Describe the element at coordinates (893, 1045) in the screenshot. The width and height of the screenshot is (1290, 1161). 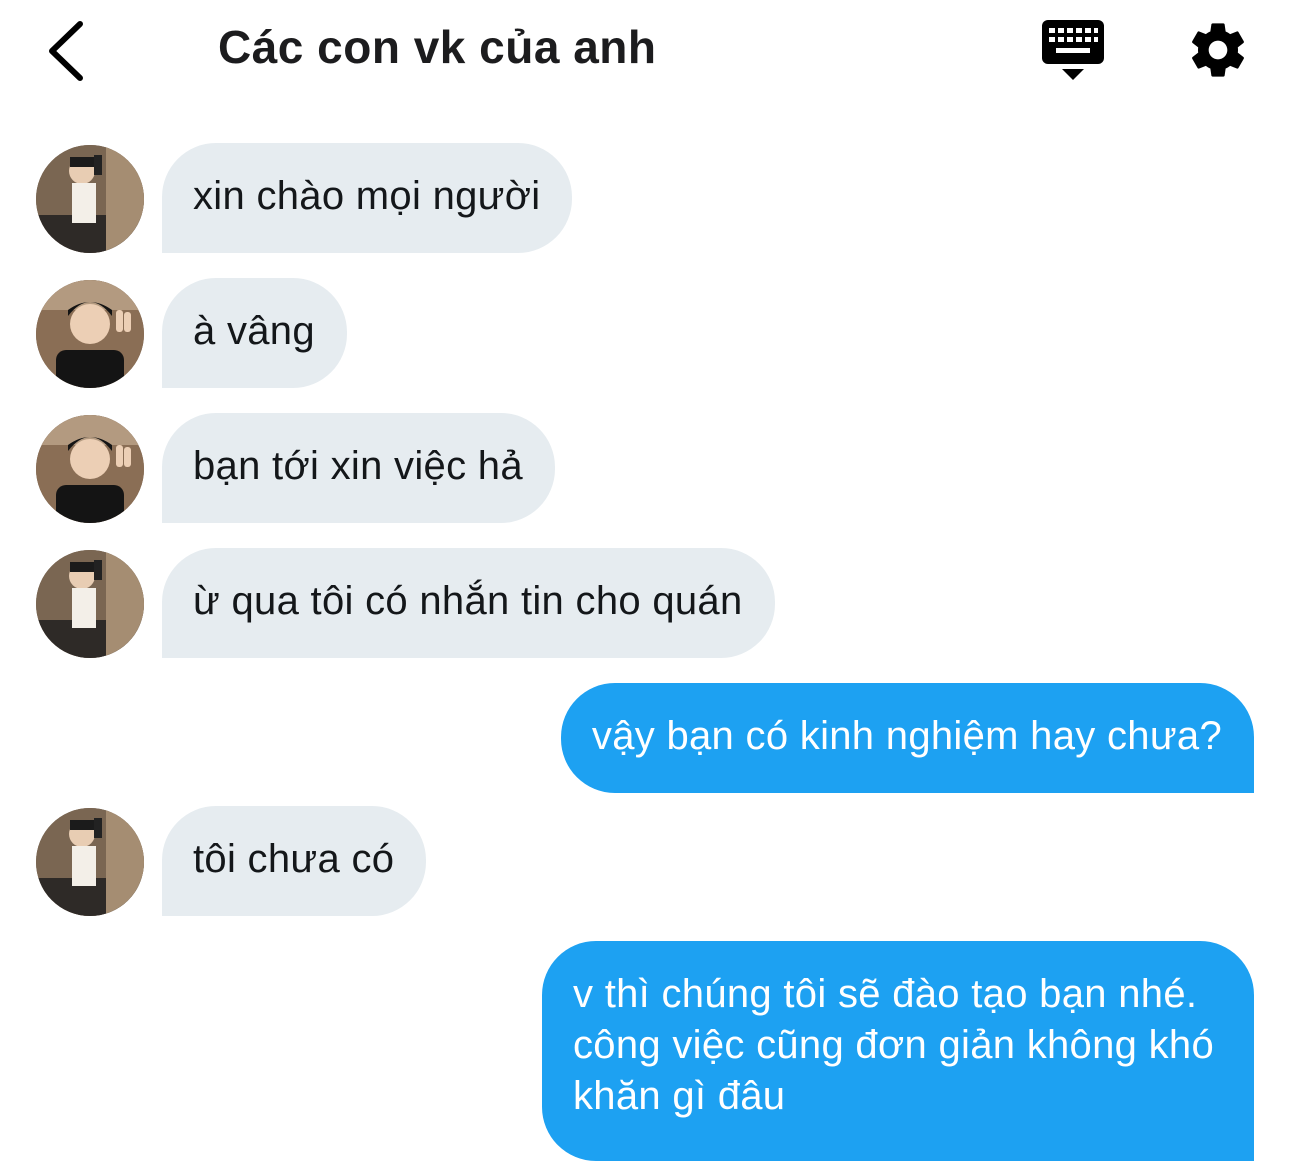
I see `message-line: công việc cũng đơn giản không khó` at that location.